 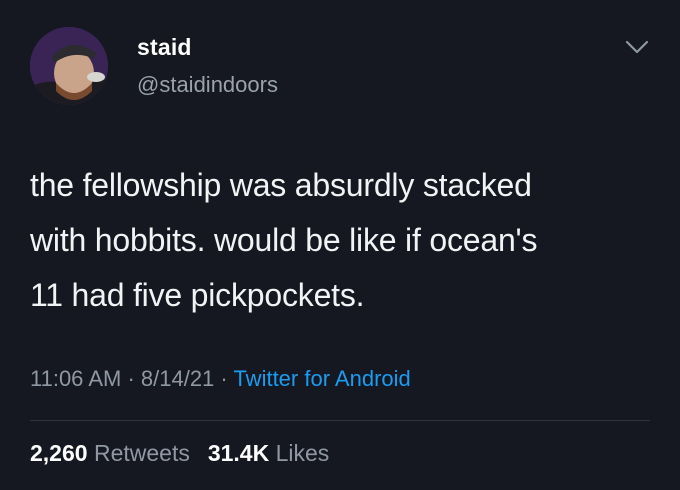 I want to click on likes-count: 31.4K, so click(x=238, y=453).